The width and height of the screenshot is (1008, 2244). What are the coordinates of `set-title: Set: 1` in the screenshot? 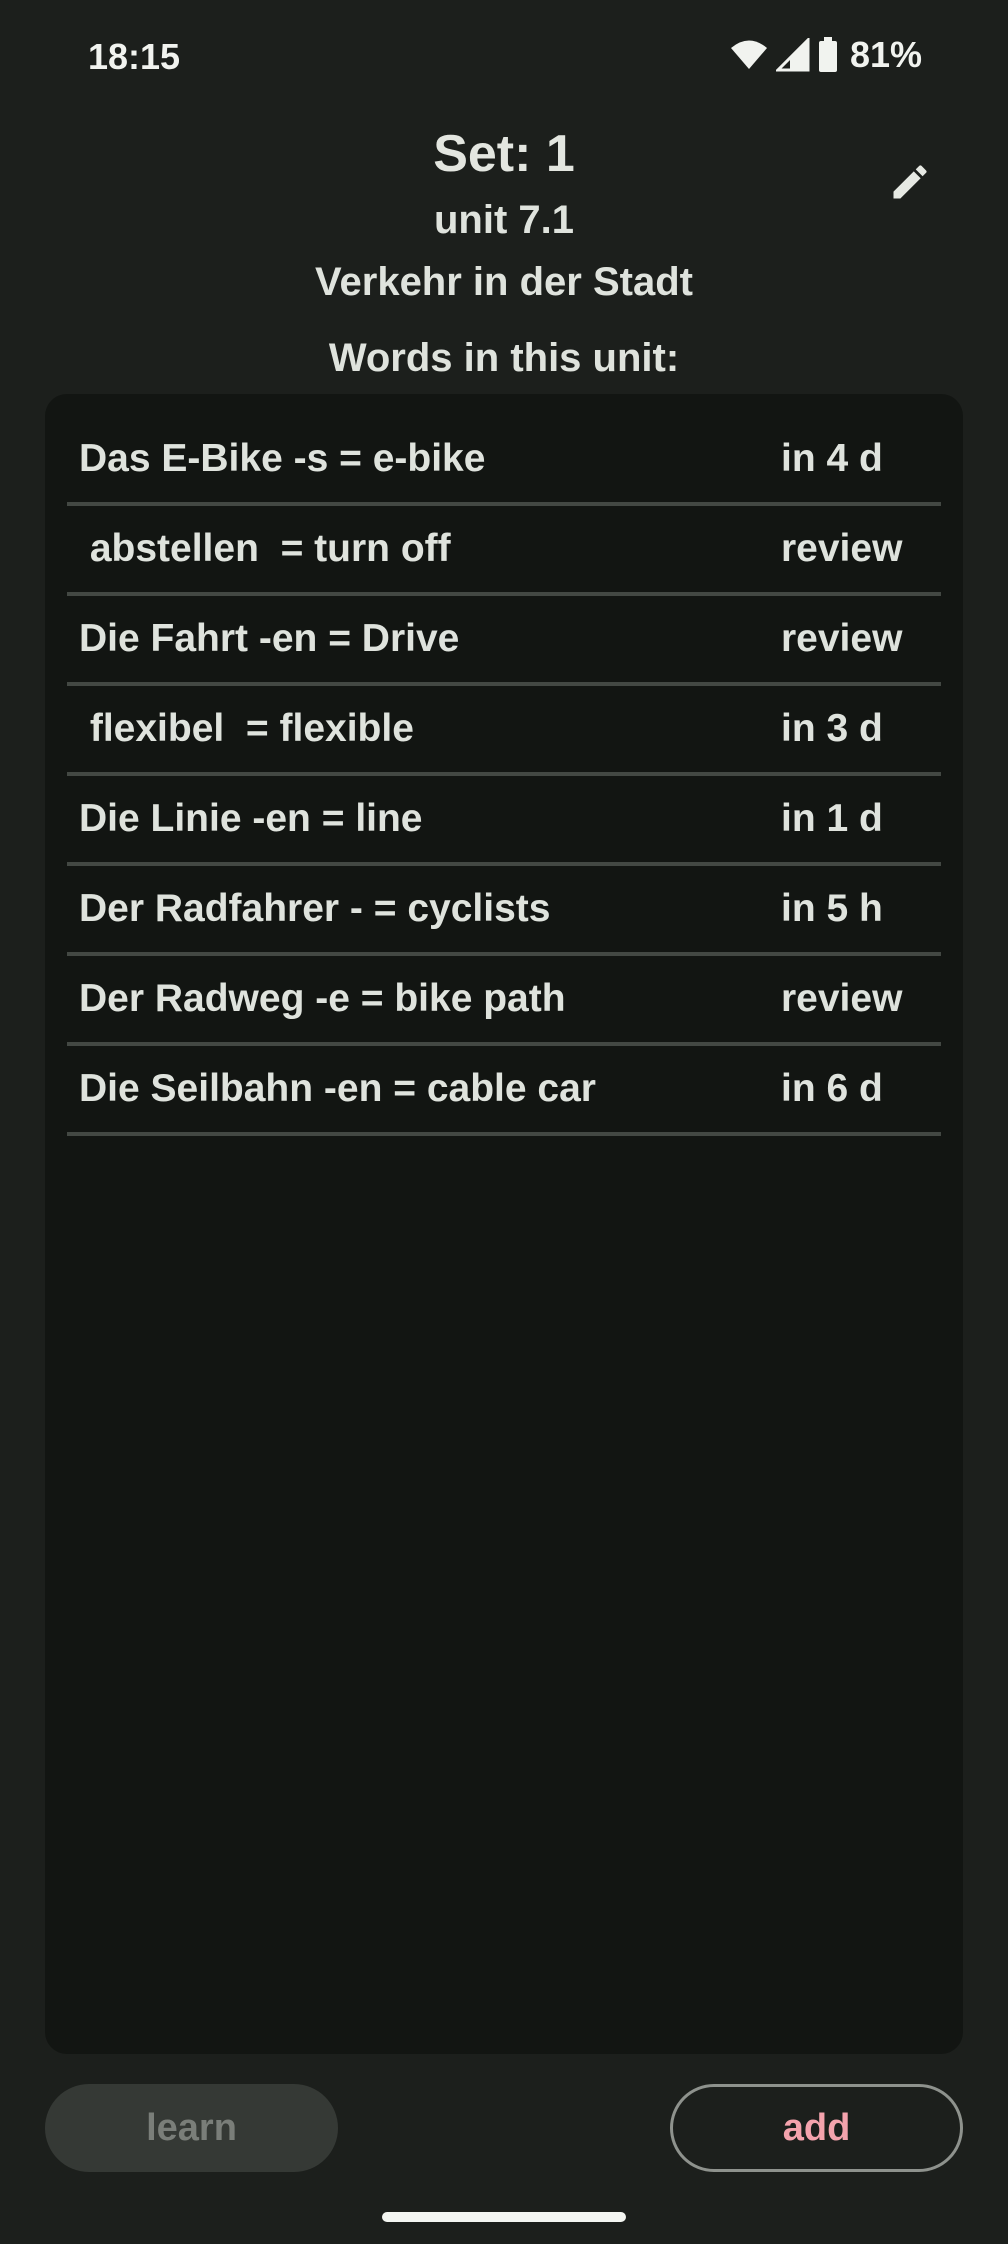 It's located at (504, 154).